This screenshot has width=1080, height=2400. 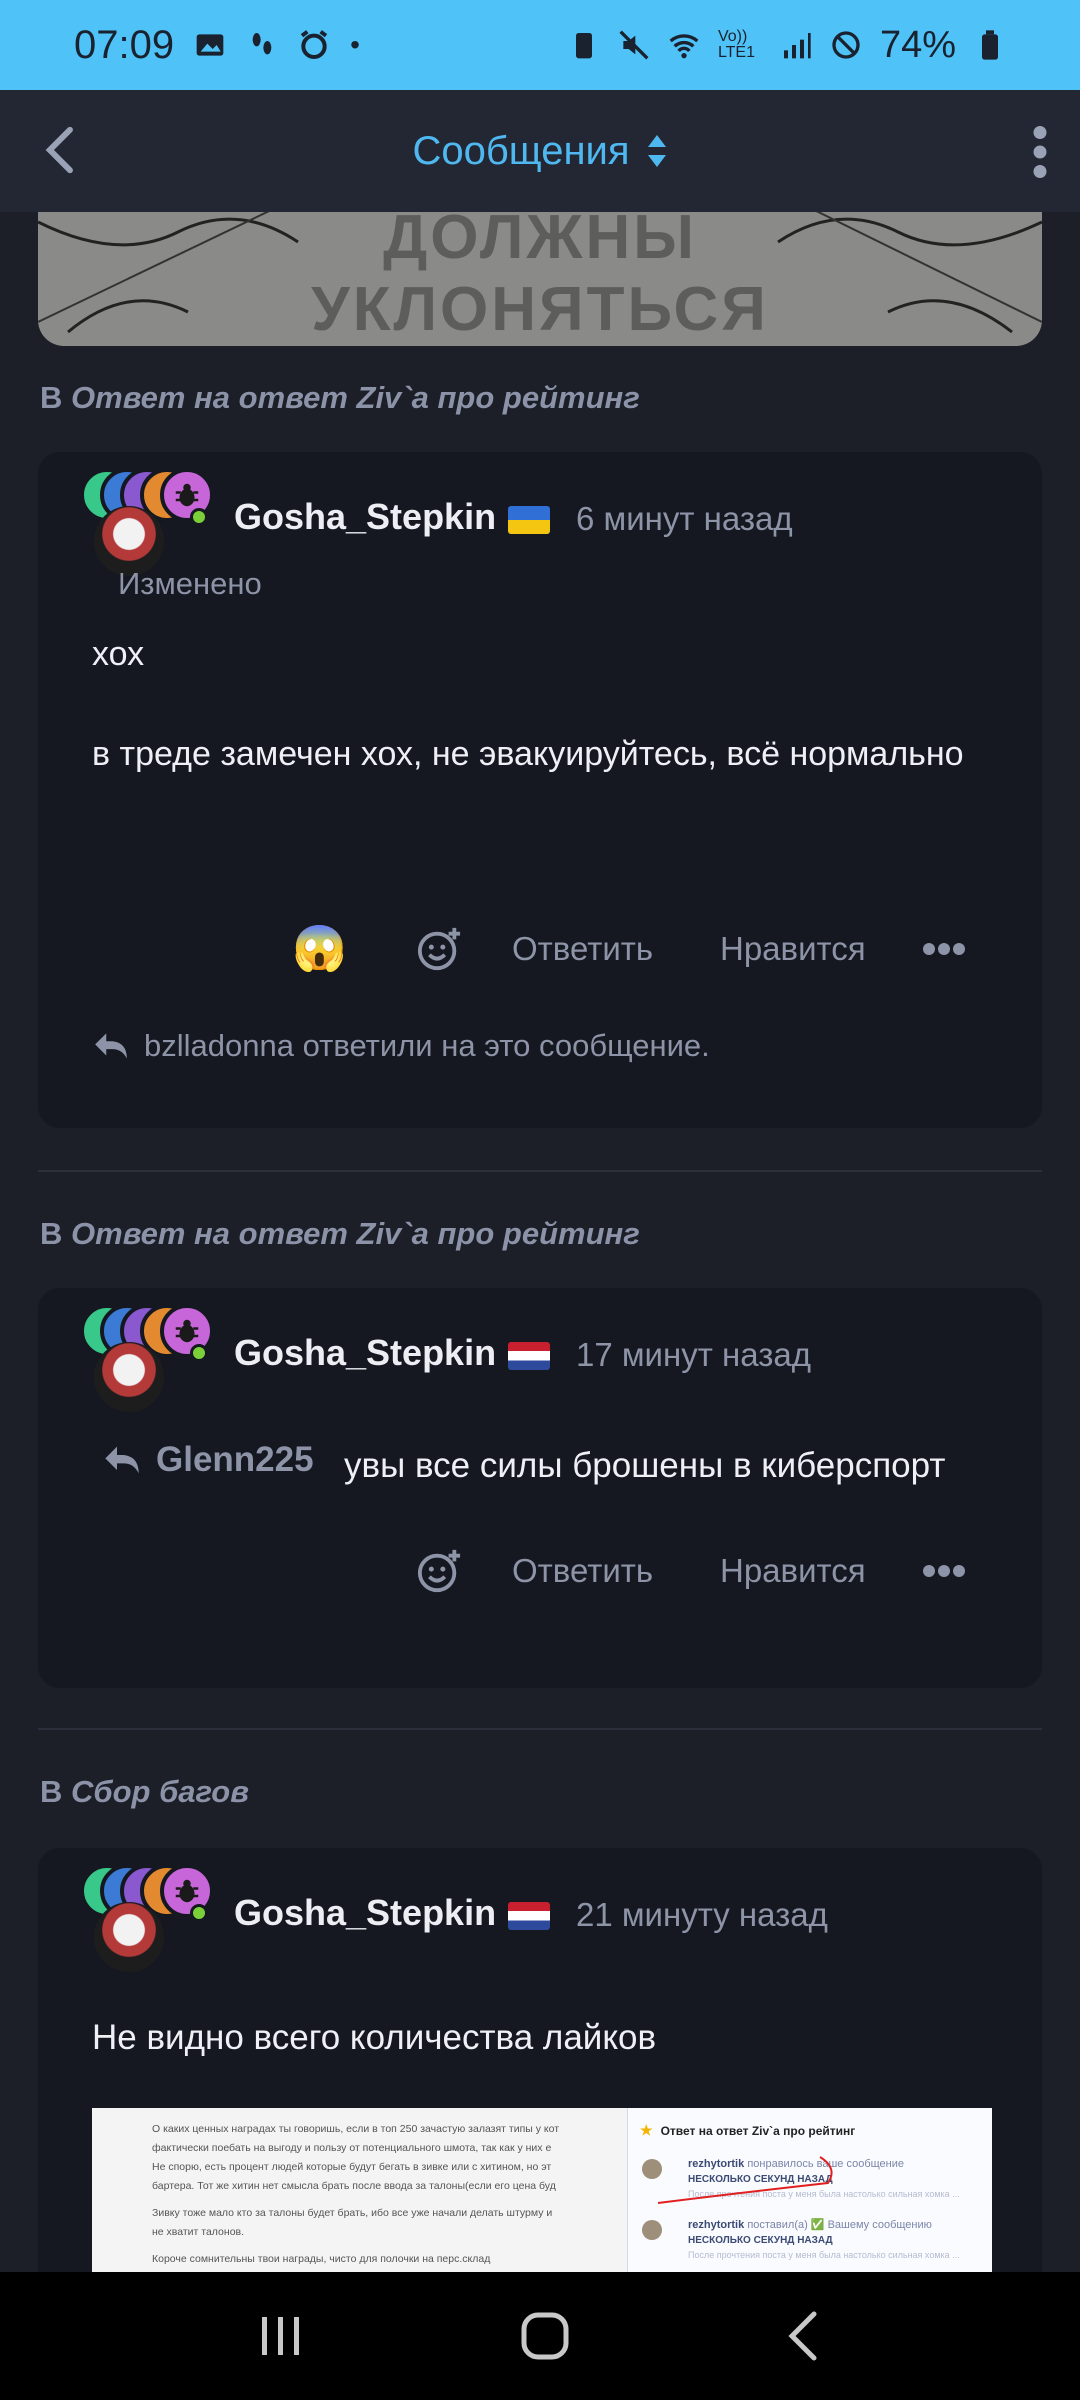 I want to click on app-header: Сообщения, so click(x=540, y=151).